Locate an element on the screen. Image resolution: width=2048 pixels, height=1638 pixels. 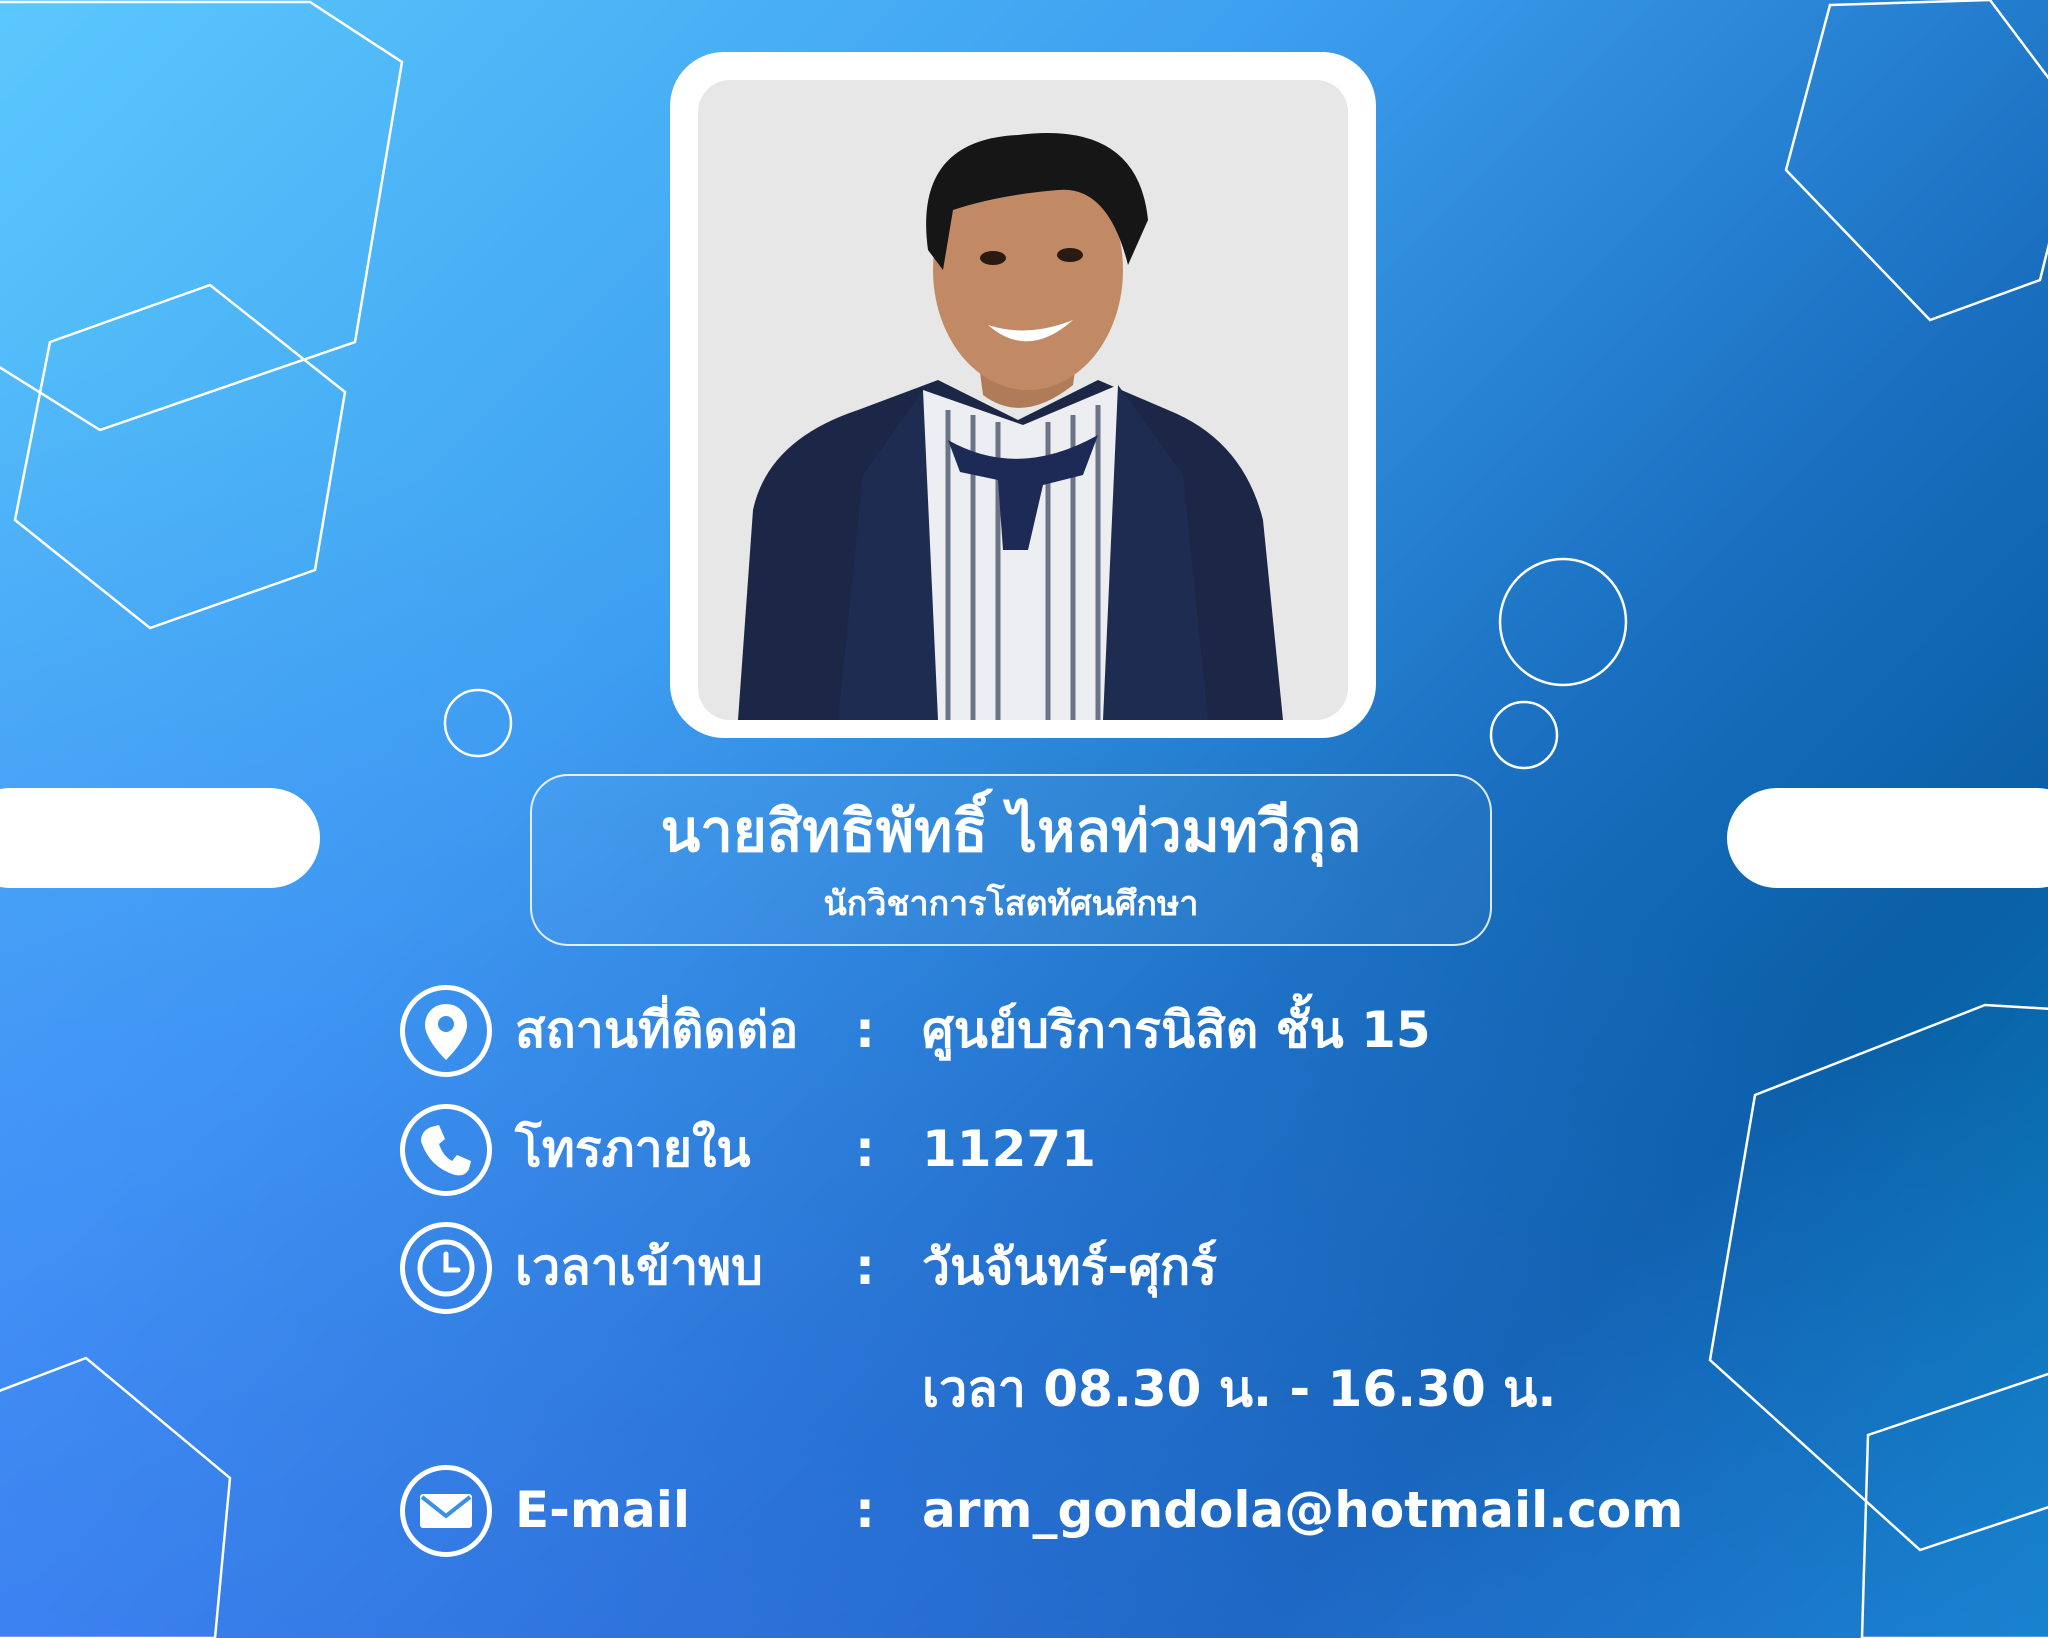
clock-icon is located at coordinates (446, 1268).